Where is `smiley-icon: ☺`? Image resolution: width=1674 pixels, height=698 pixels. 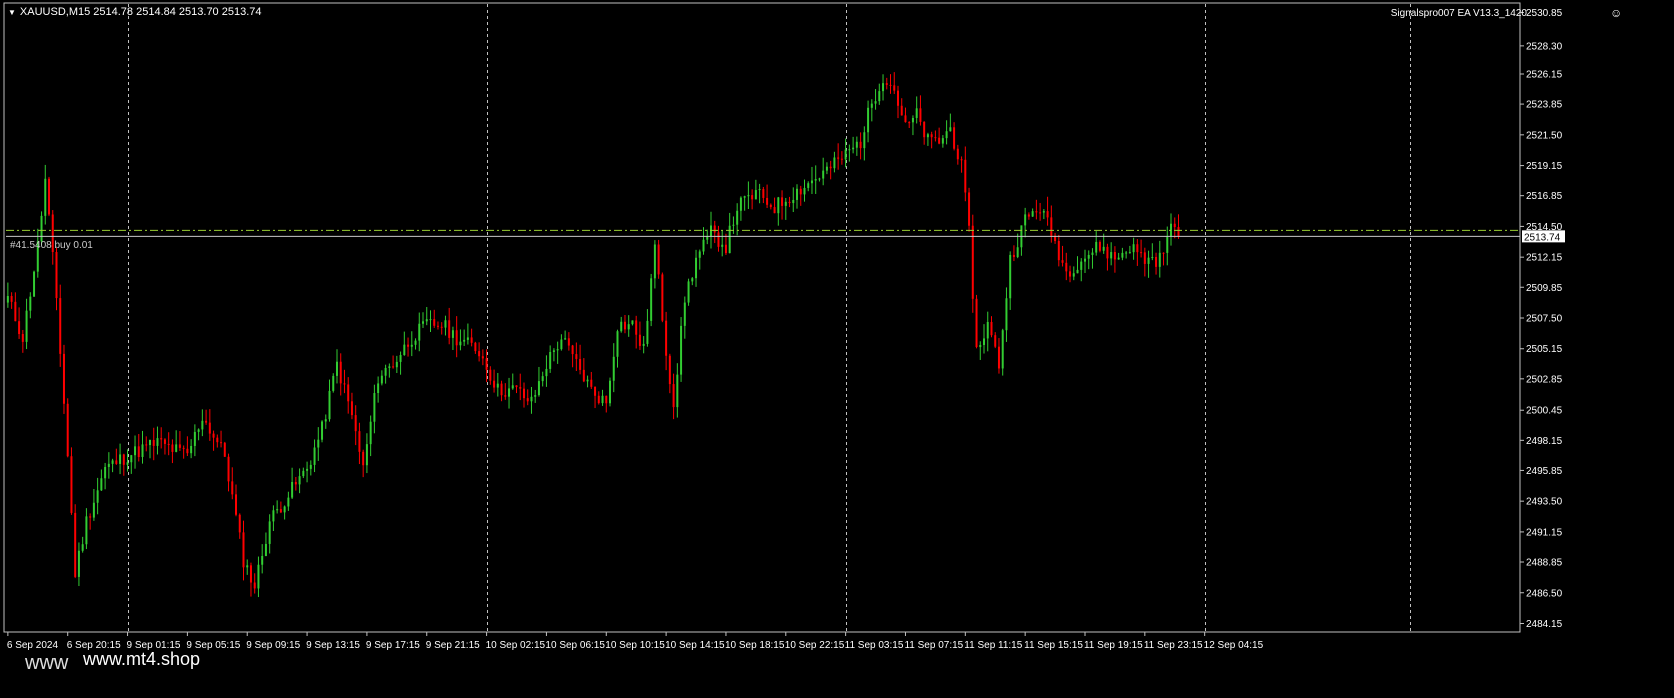
smiley-icon: ☺ is located at coordinates (1616, 13).